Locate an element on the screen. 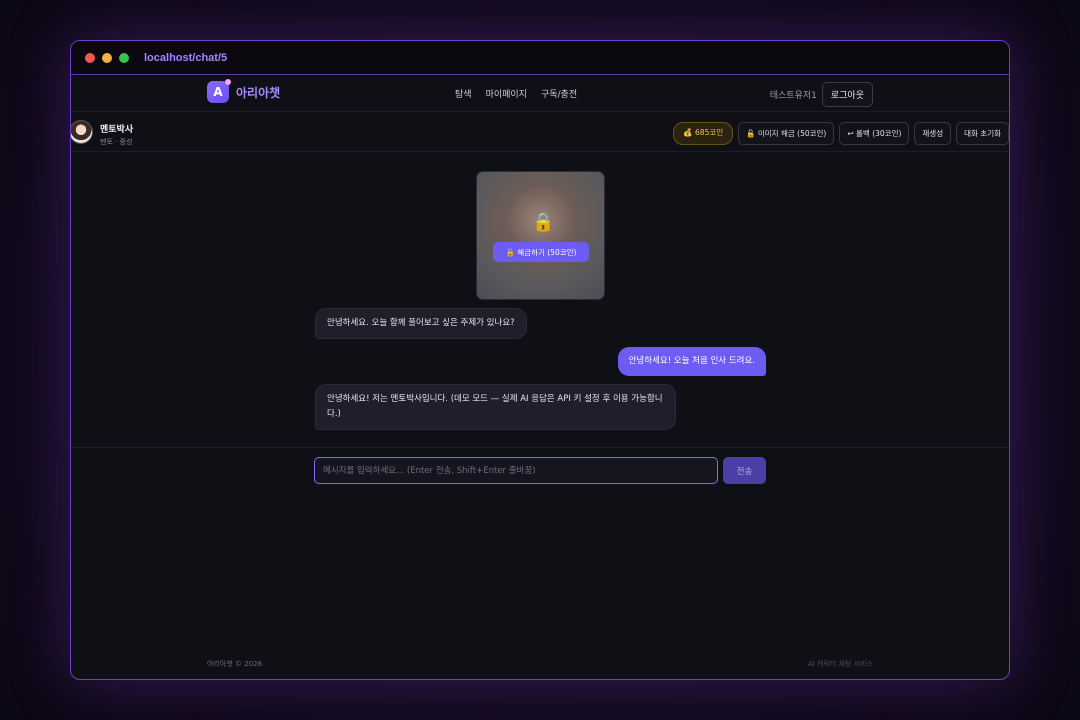 The width and height of the screenshot is (1080, 720). browser-titlebar: localhost/chat/5 is located at coordinates (540, 58).